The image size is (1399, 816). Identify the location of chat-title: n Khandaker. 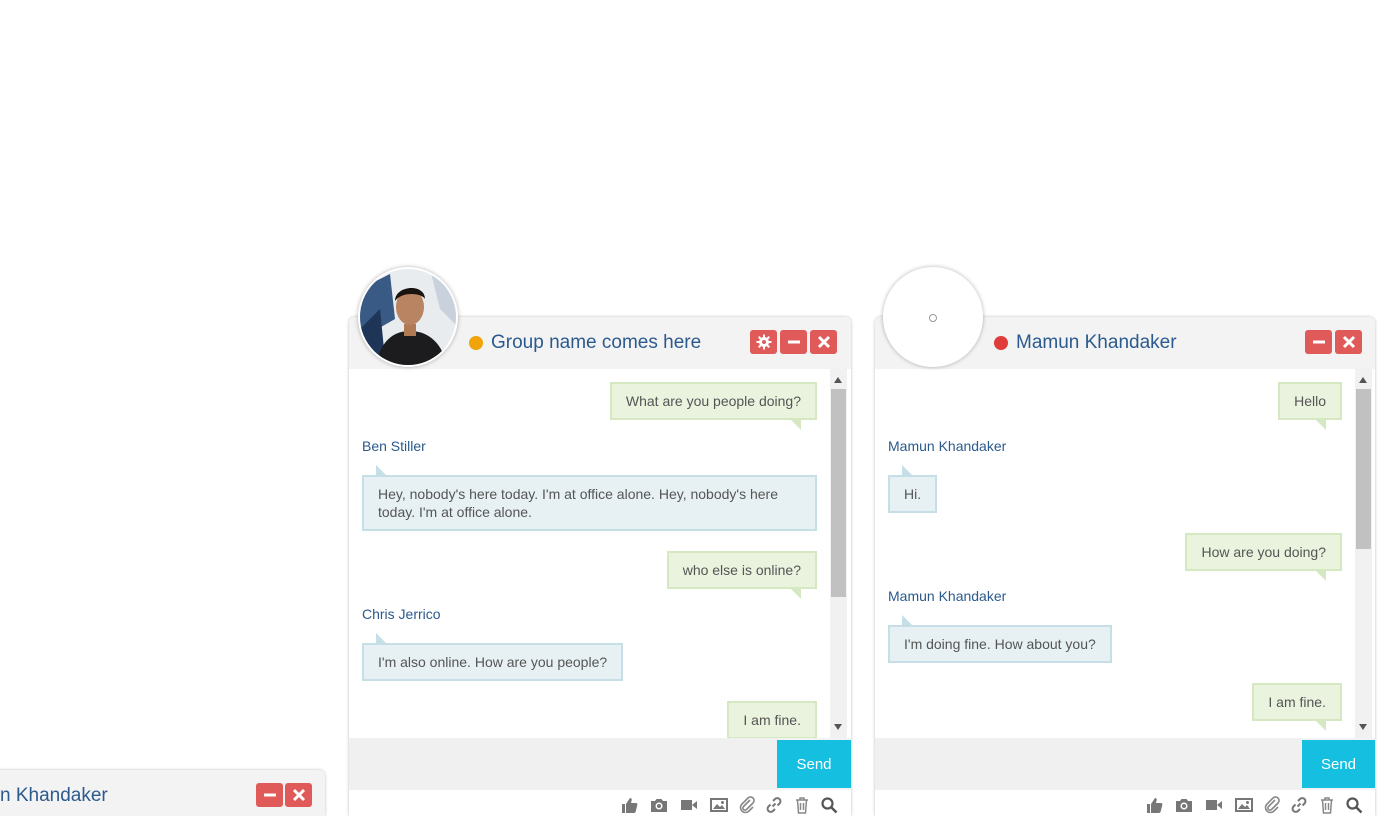
(54, 795).